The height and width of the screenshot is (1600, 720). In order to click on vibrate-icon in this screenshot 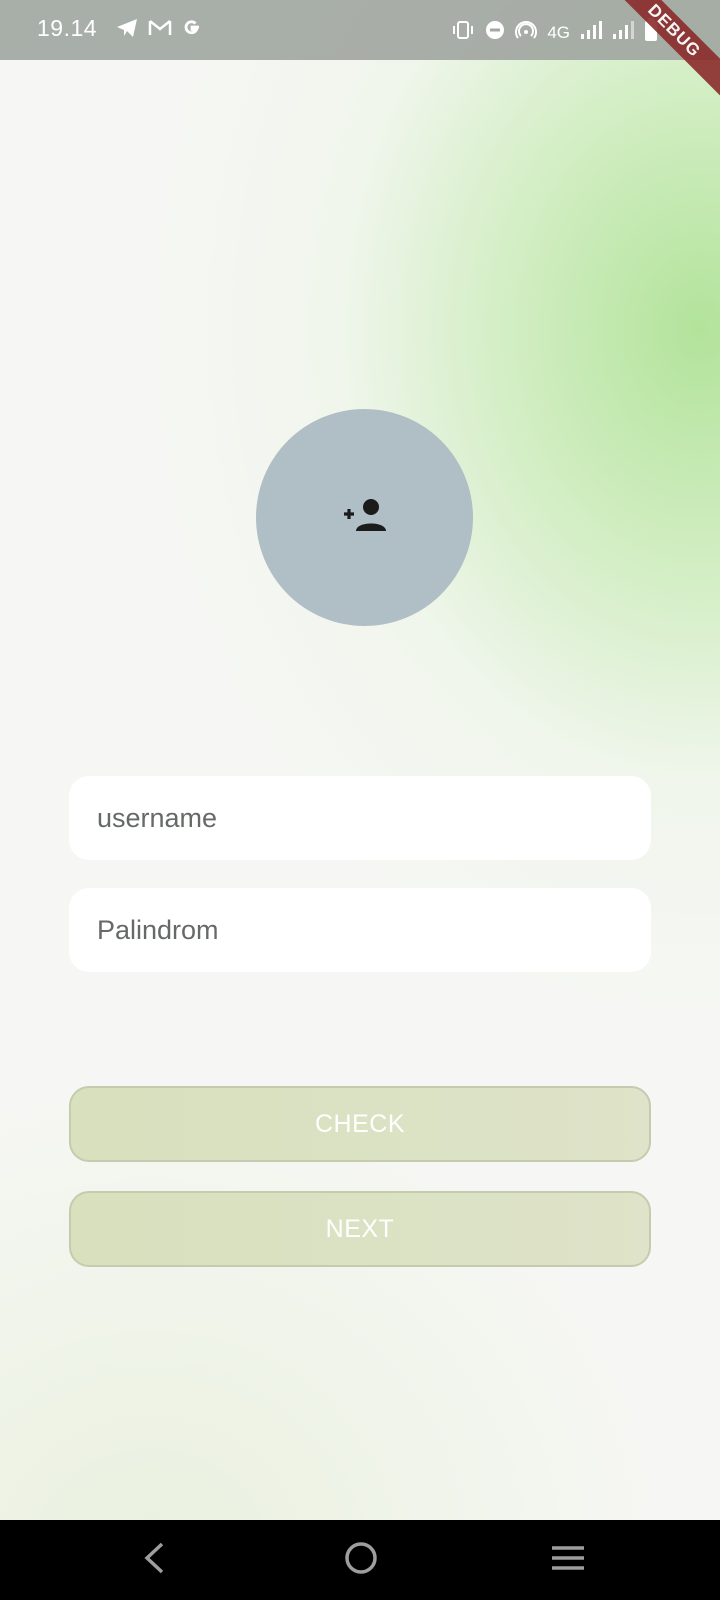, I will do `click(463, 32)`.